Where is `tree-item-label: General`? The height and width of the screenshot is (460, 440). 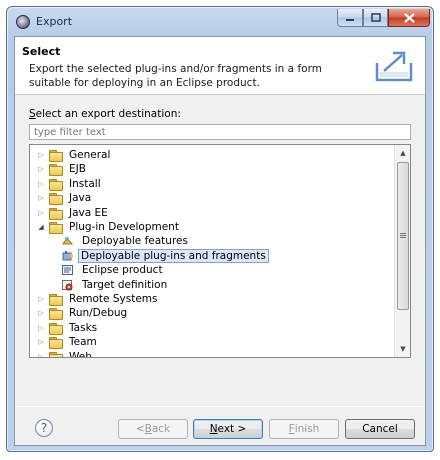
tree-item-label: General is located at coordinates (90, 155).